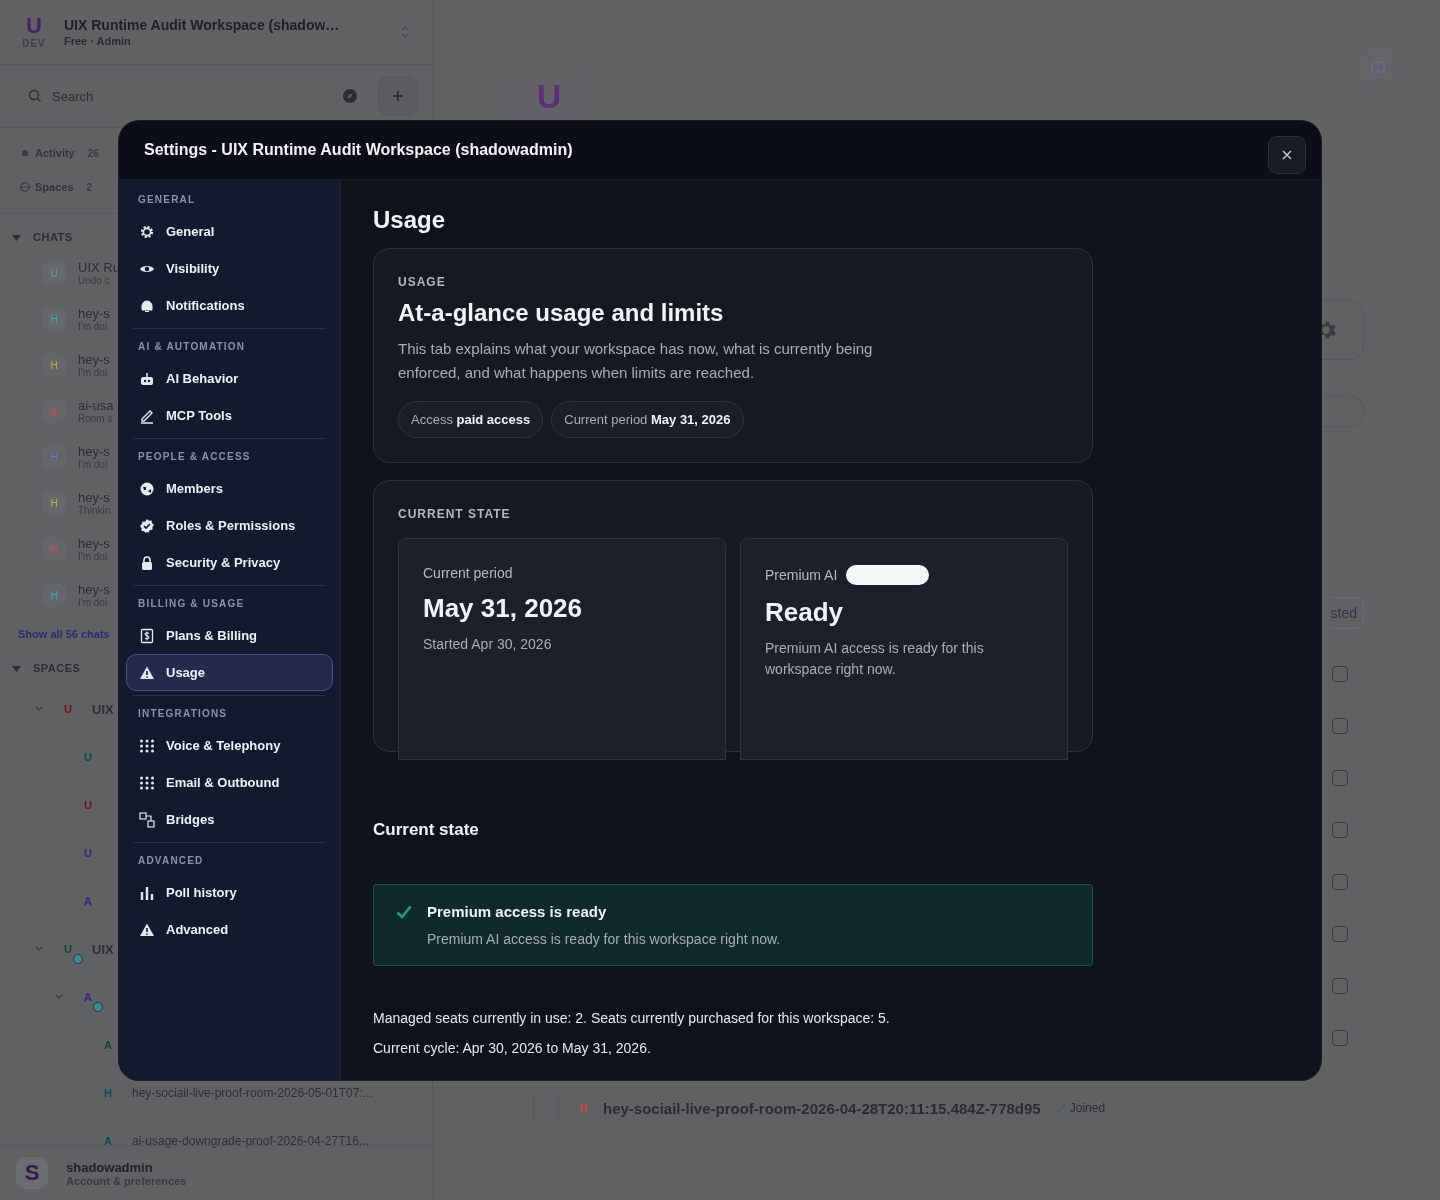  What do you see at coordinates (517, 911) in the screenshot?
I see `alert-title: Premium access is ready` at bounding box center [517, 911].